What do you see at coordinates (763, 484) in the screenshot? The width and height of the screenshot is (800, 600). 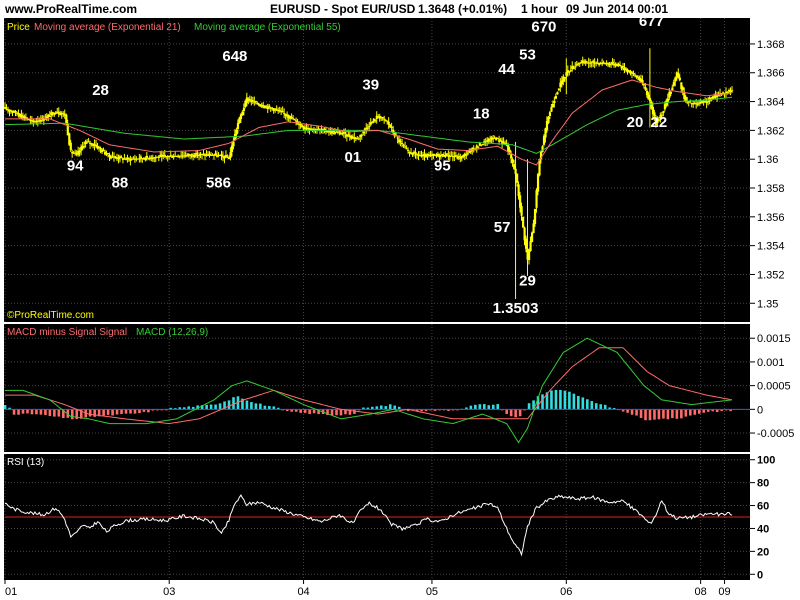 I see `y-tick-label: 80` at bounding box center [763, 484].